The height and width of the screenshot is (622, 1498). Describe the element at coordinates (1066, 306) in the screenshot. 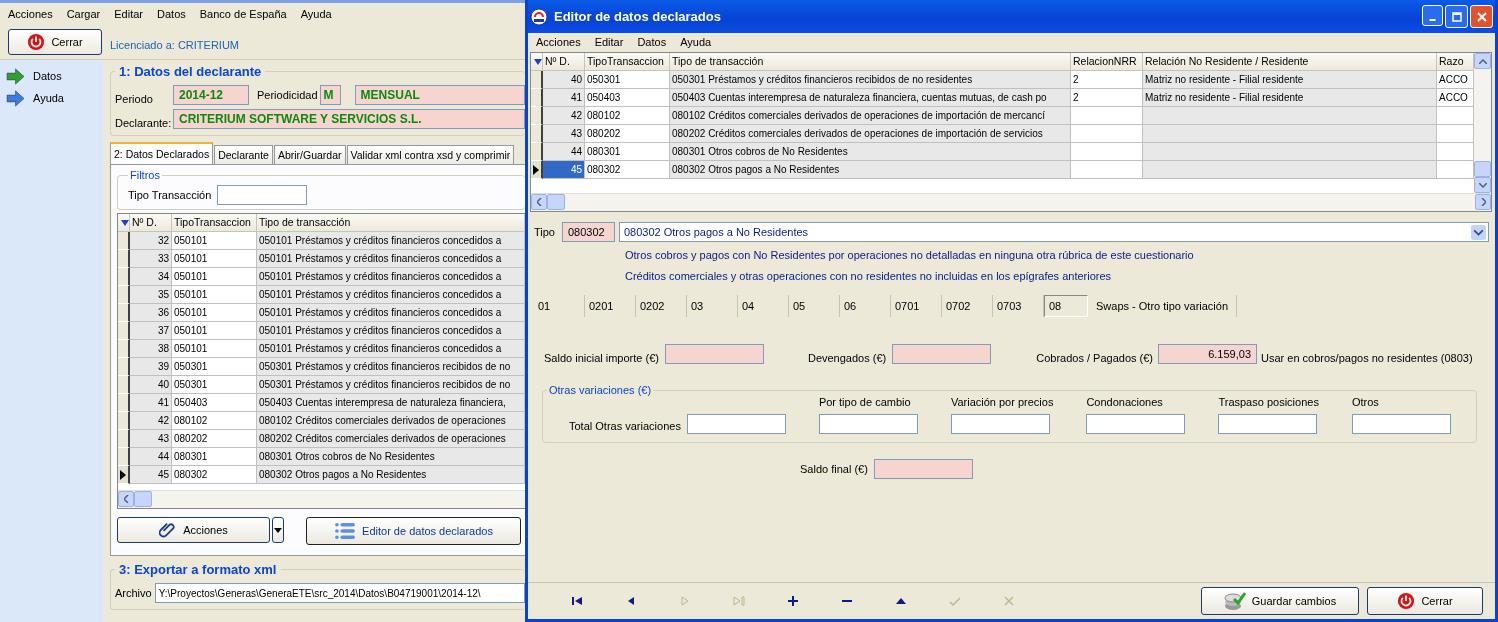

I see `variation-code: 08` at that location.